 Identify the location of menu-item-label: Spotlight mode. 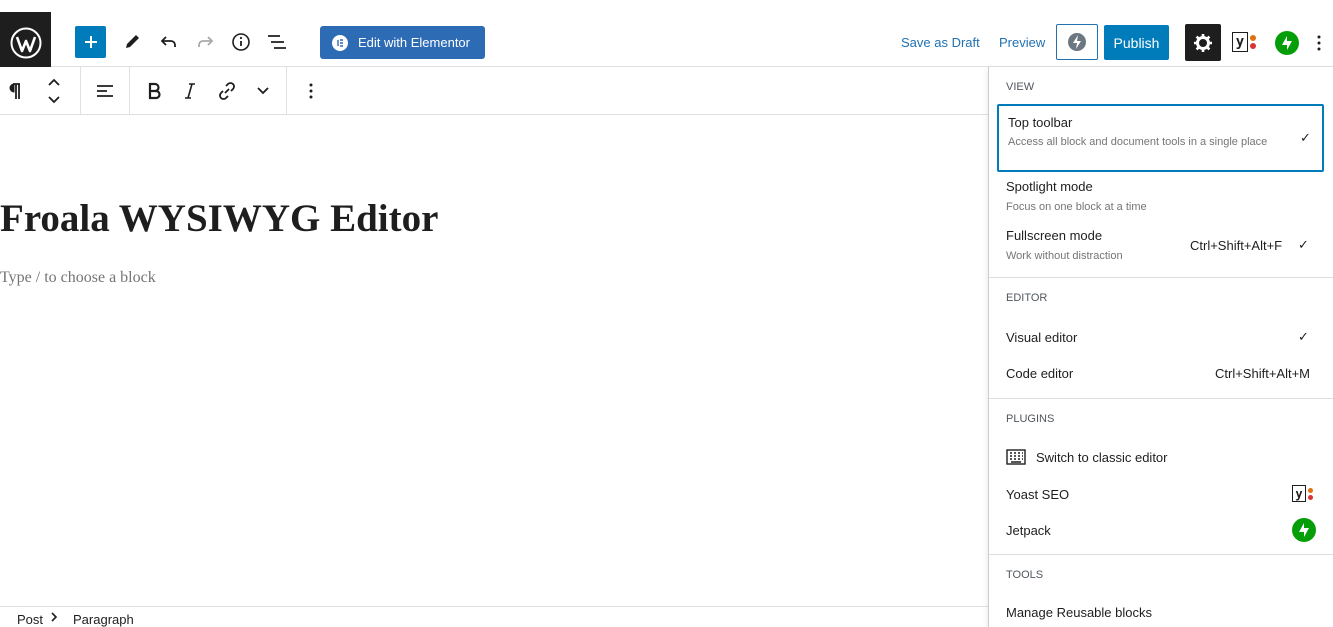
(1049, 186).